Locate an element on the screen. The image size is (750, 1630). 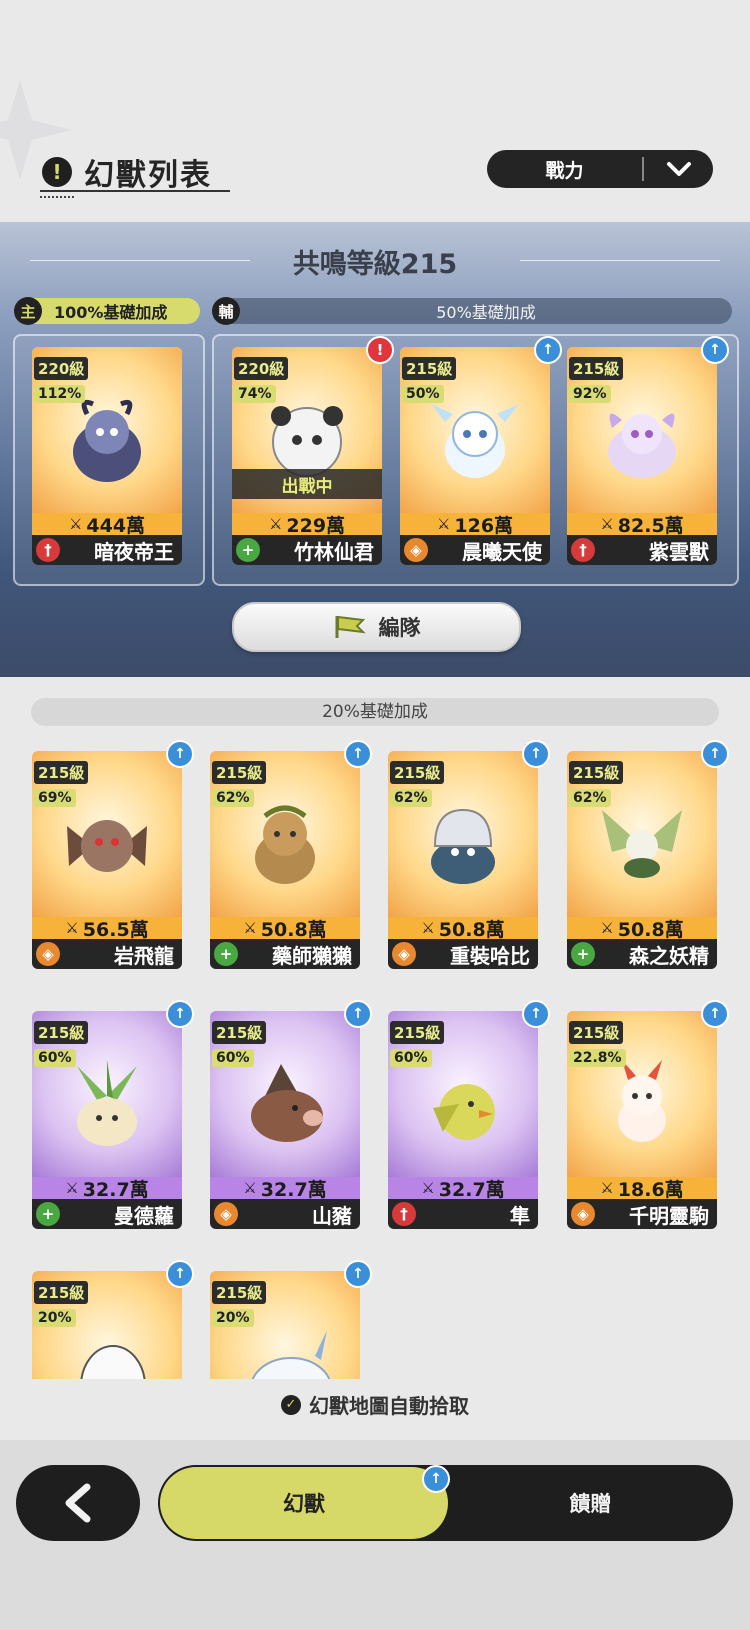
flag-icon is located at coordinates (350, 626).